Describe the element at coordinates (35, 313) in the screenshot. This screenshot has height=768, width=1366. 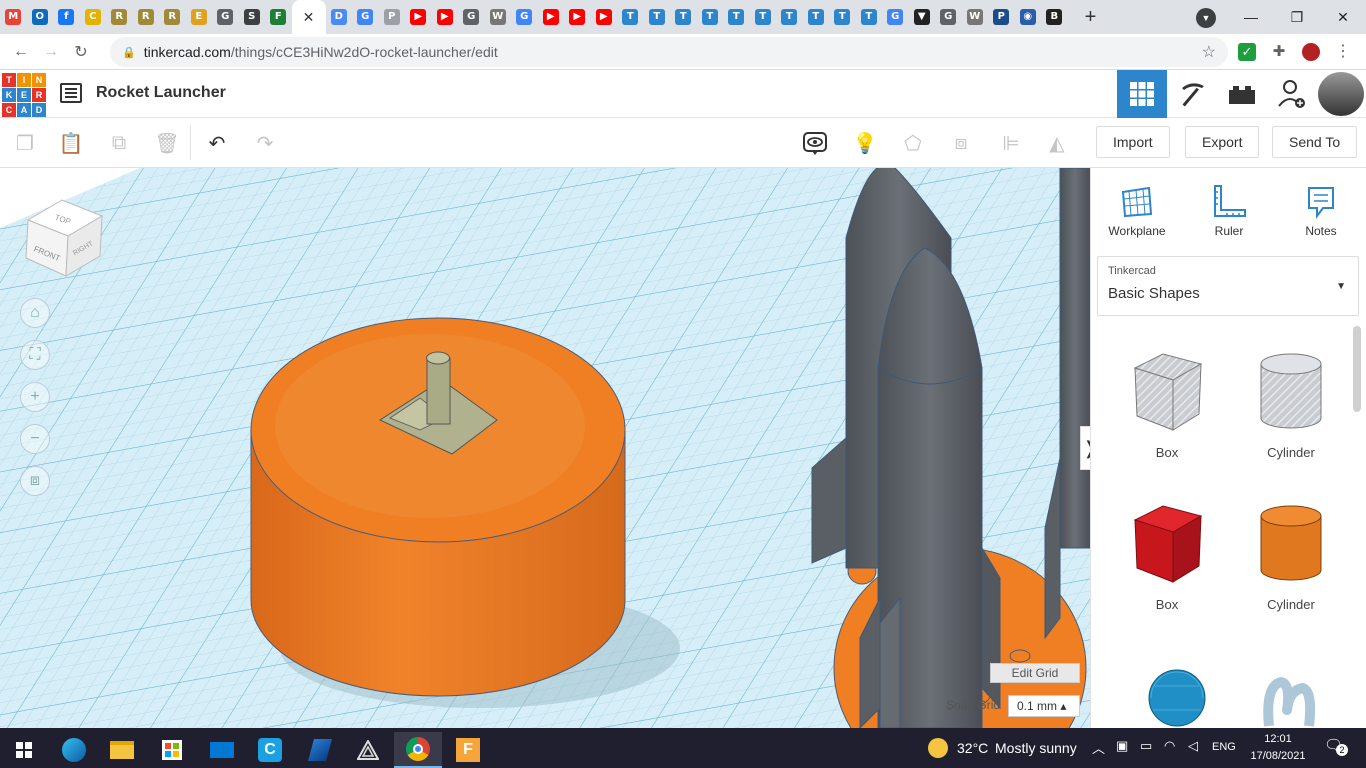
I see `home-view-icon: ⌂` at that location.